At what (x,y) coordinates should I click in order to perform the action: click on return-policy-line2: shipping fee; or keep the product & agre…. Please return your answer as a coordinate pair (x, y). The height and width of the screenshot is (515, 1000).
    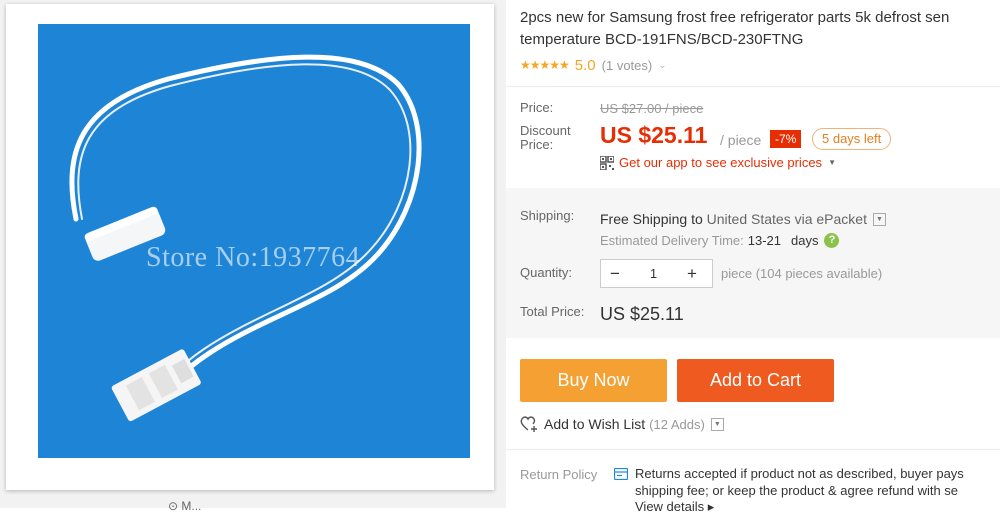
    Looking at the image, I should click on (797, 490).